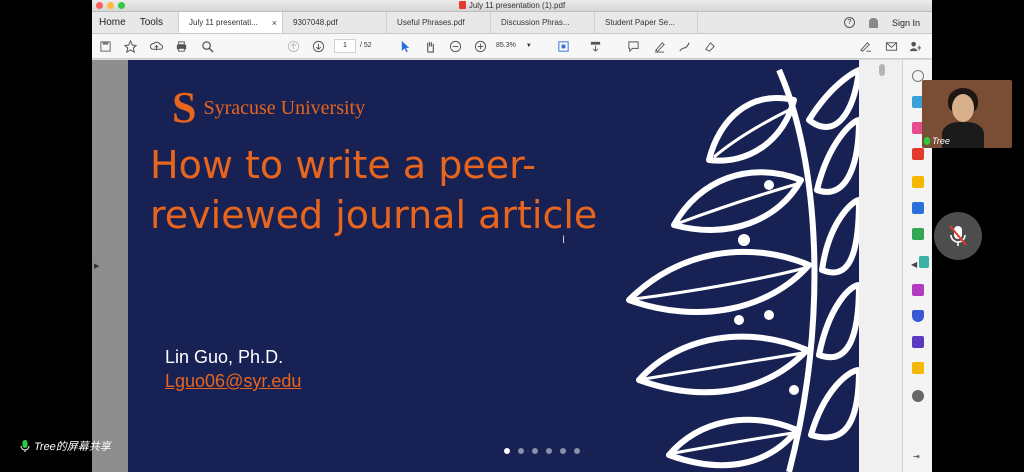  What do you see at coordinates (542, 451) in the screenshot?
I see `slide-pagination-dots` at bounding box center [542, 451].